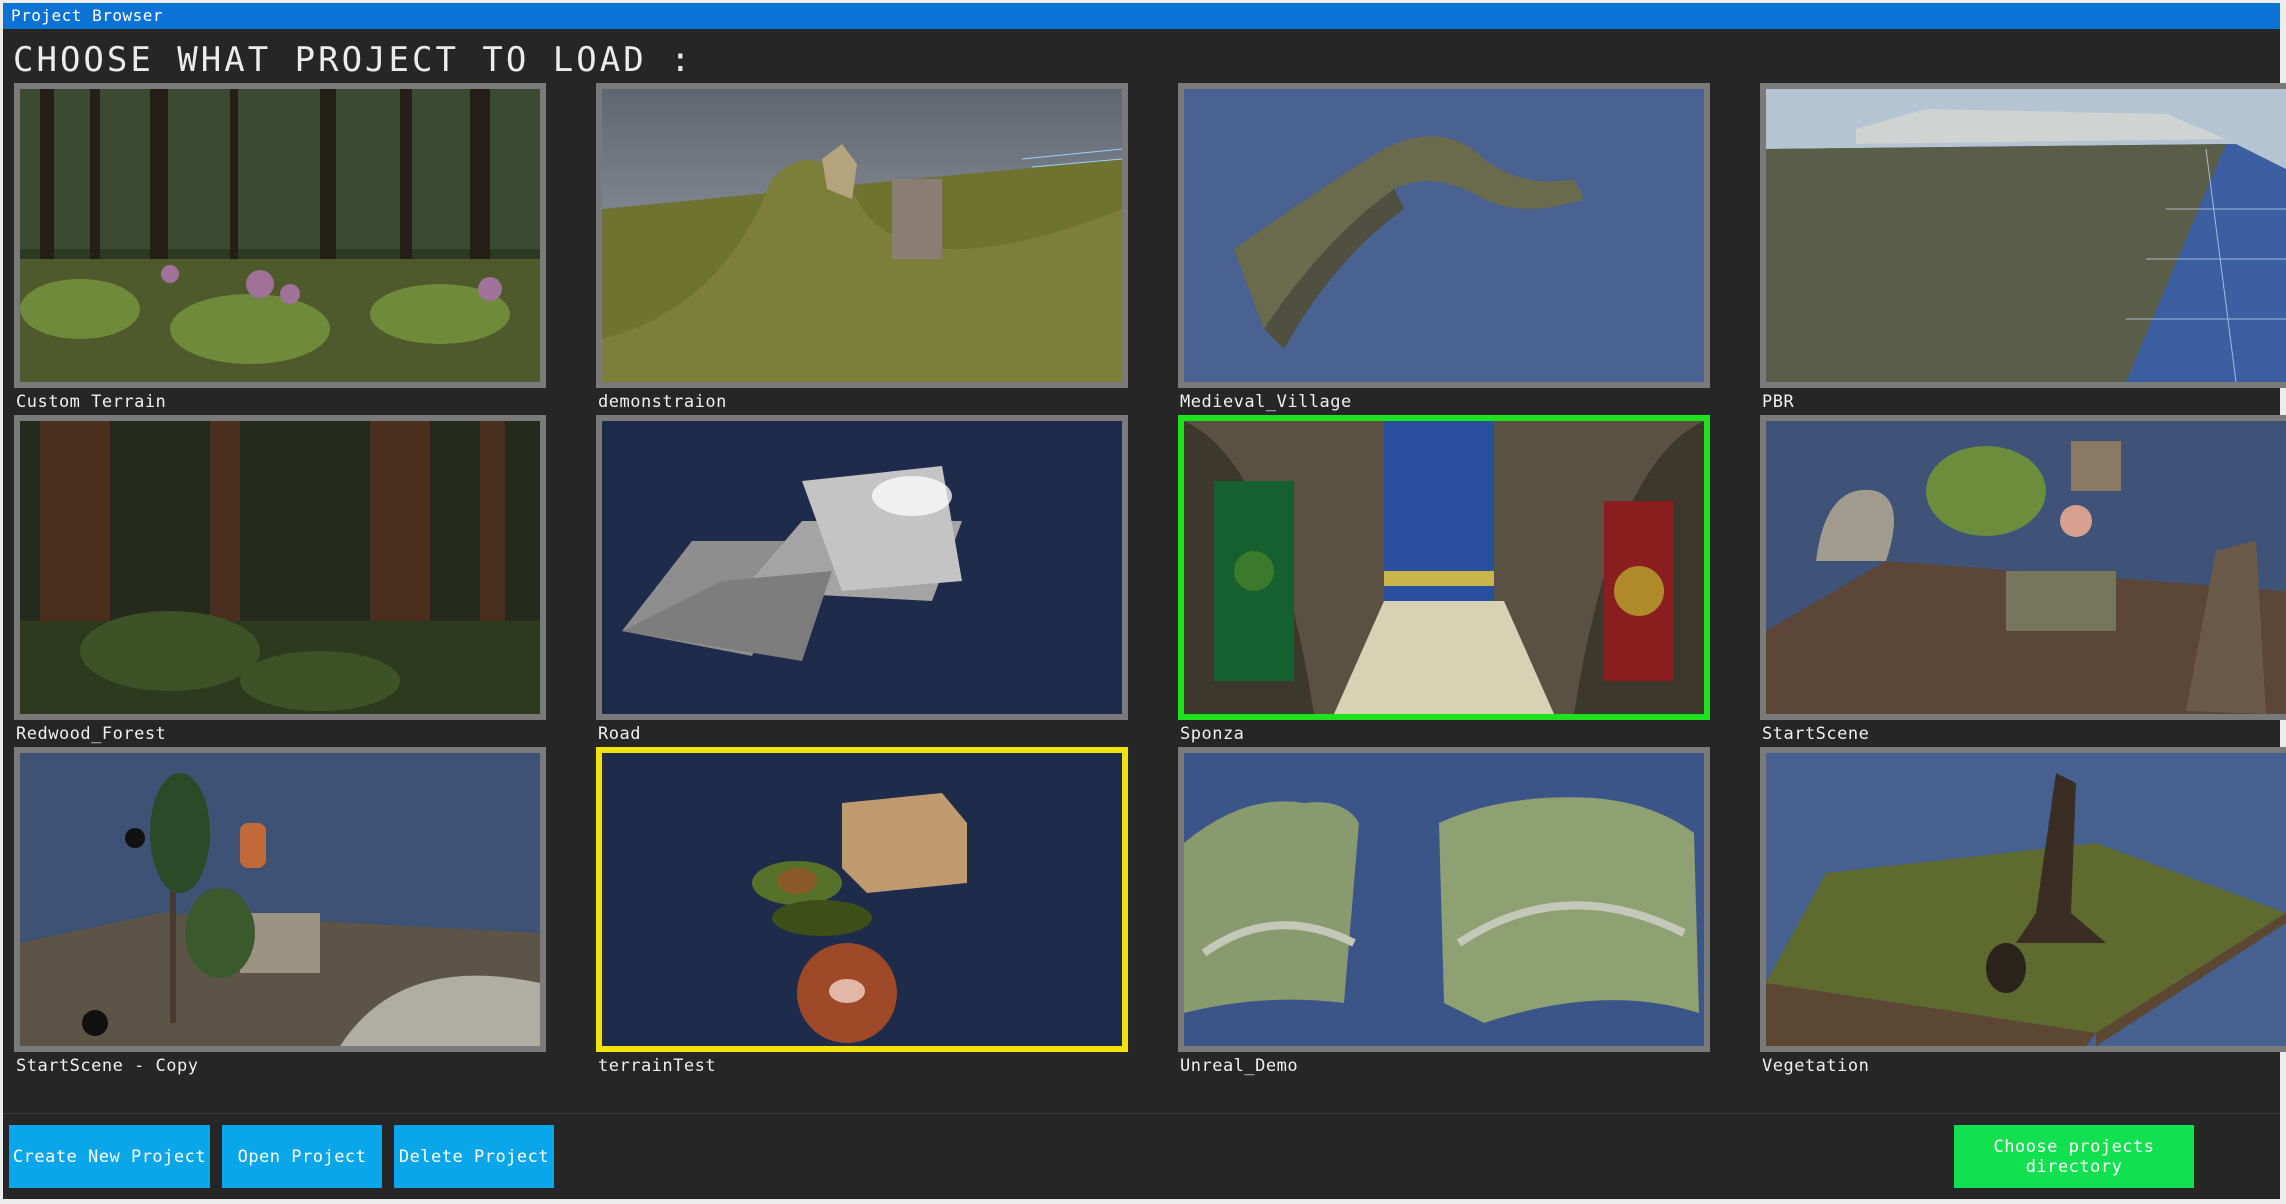 This screenshot has height=1204, width=2286. What do you see at coordinates (91, 734) in the screenshot?
I see `project-label: Redwood_Forest` at bounding box center [91, 734].